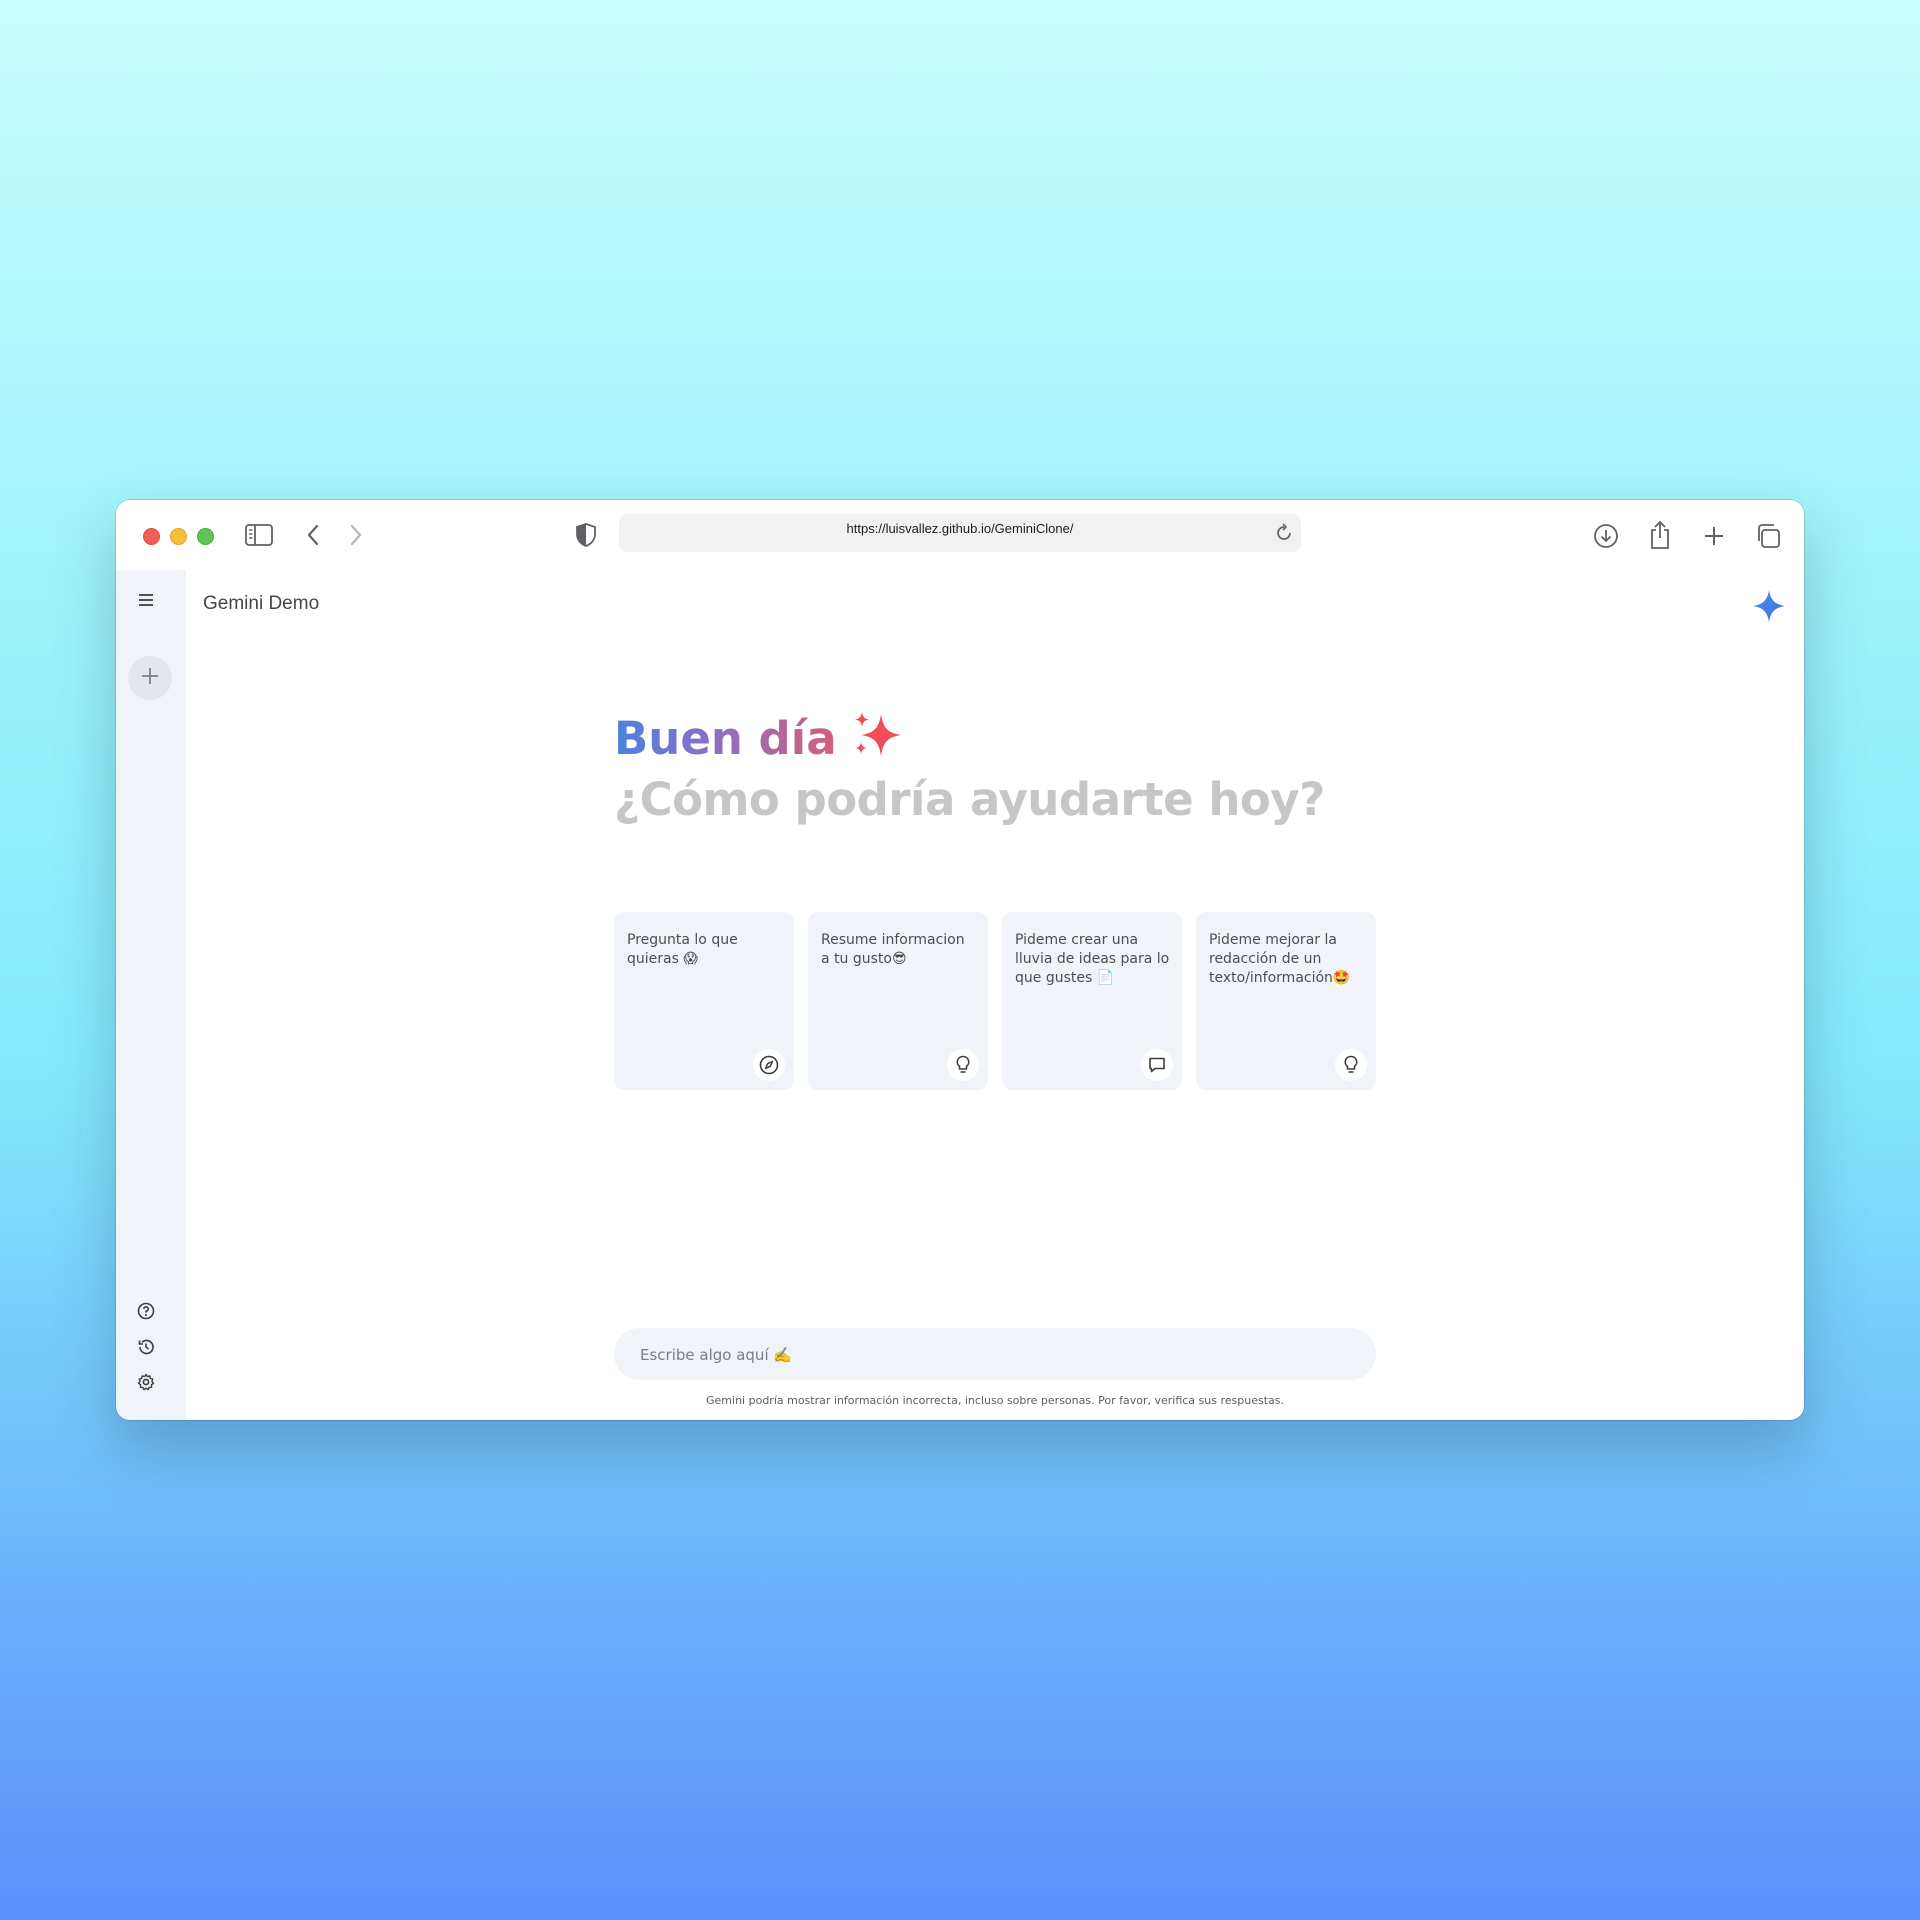  I want to click on new-chat-button, so click(150, 678).